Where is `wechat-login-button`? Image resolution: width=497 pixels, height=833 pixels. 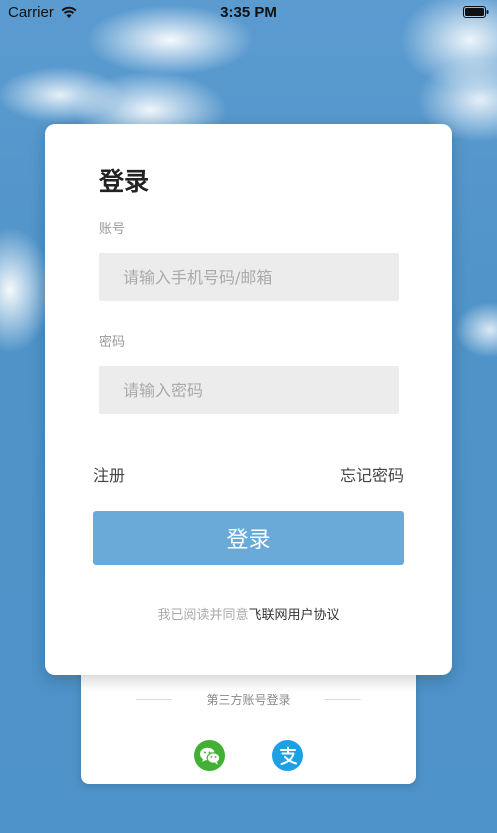 wechat-login-button is located at coordinates (209, 755).